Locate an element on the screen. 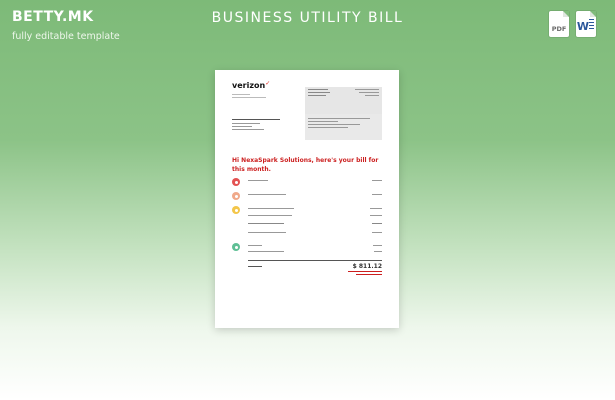  pdf-label: PDF is located at coordinates (559, 29).